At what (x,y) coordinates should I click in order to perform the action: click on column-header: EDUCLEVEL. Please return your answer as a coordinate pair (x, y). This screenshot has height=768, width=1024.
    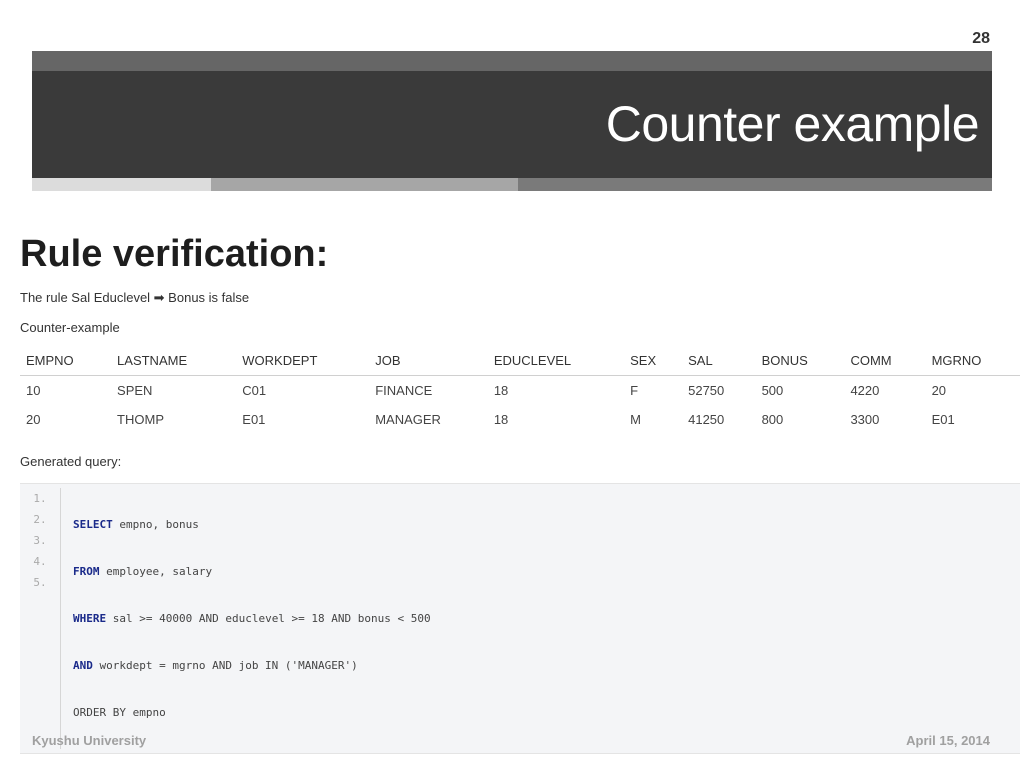
    Looking at the image, I should click on (556, 362).